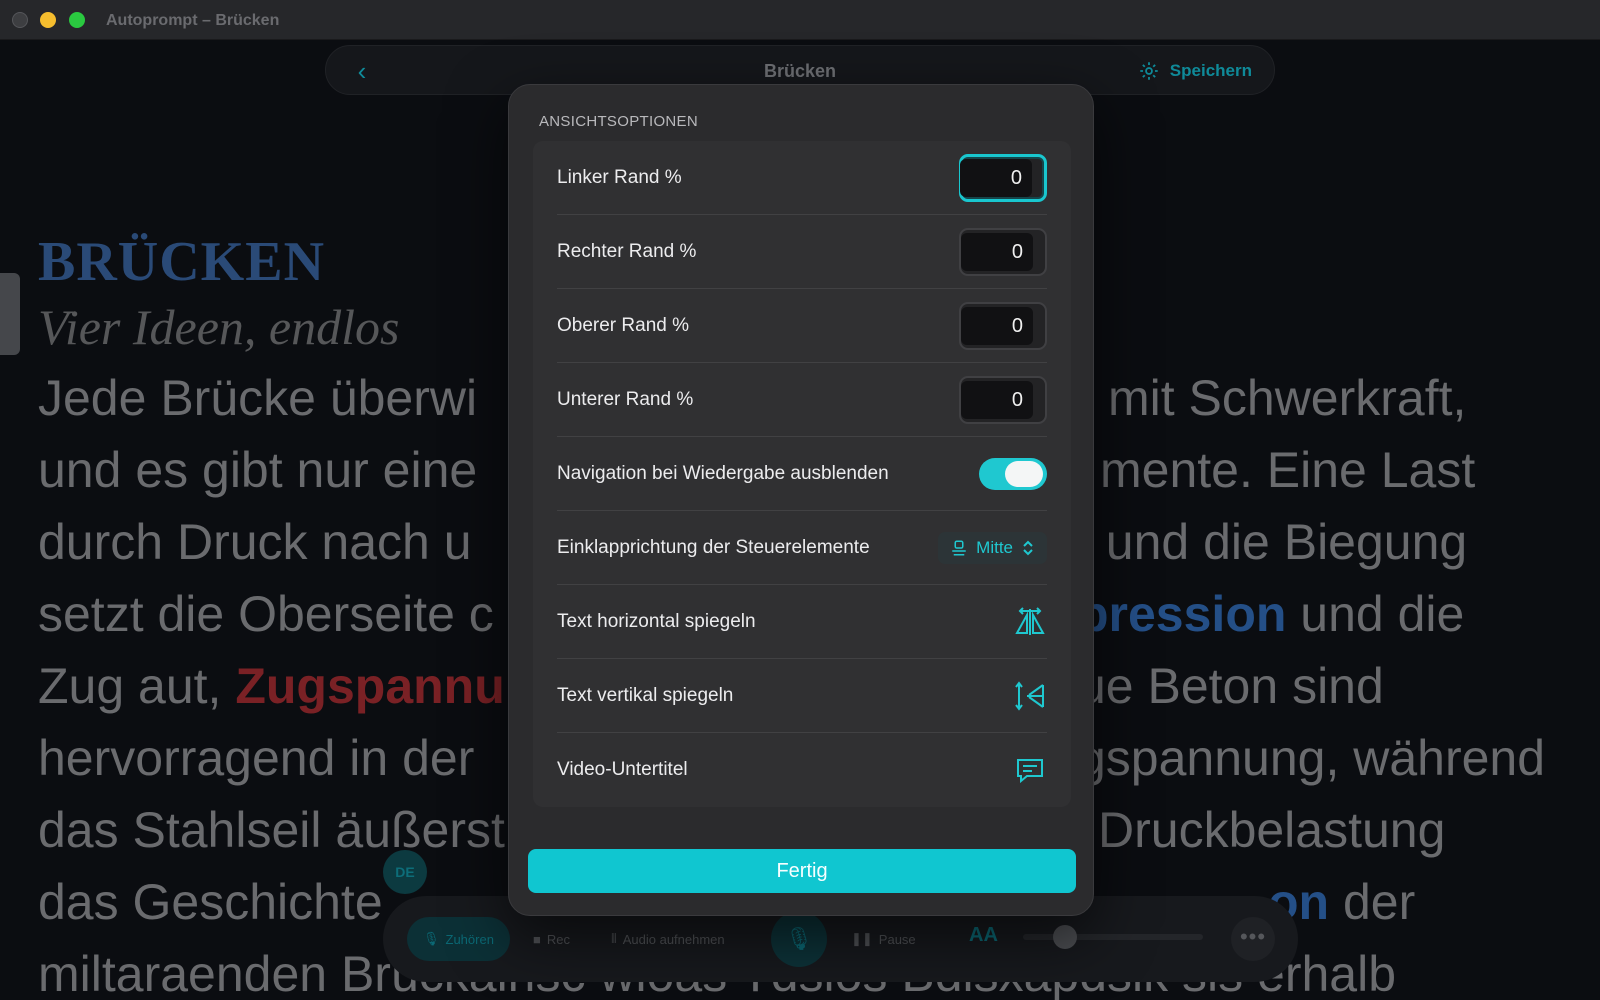 This screenshot has width=1600, height=1000. What do you see at coordinates (997, 325) in the screenshot?
I see `top-margin-input` at bounding box center [997, 325].